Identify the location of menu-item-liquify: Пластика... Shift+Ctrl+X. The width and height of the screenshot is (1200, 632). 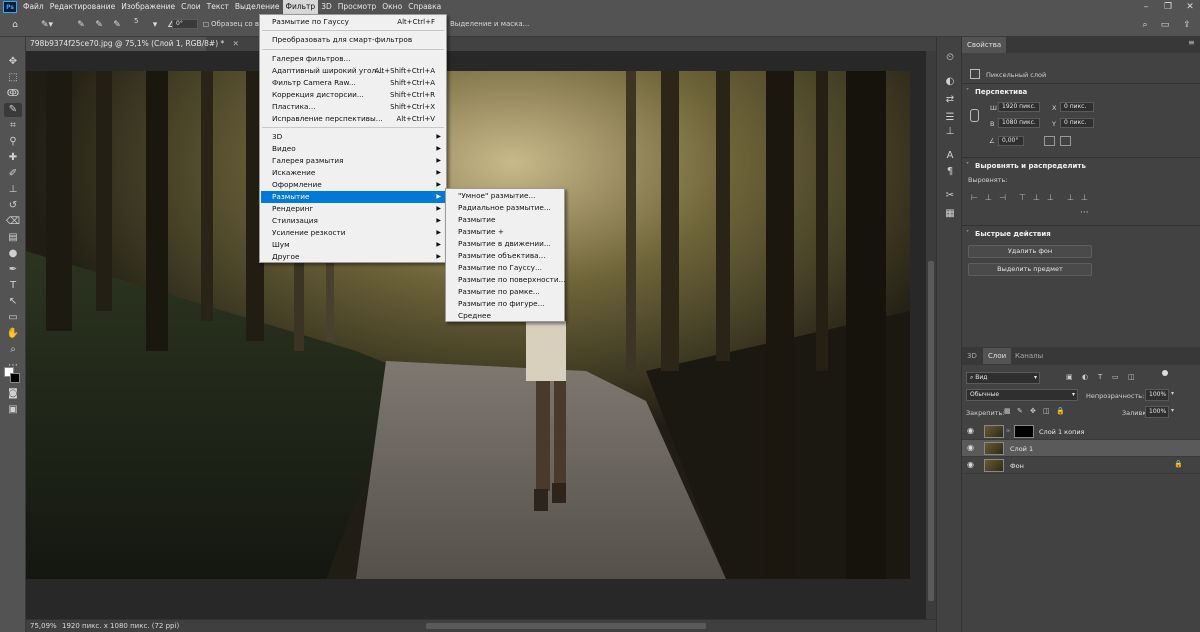
(353, 107).